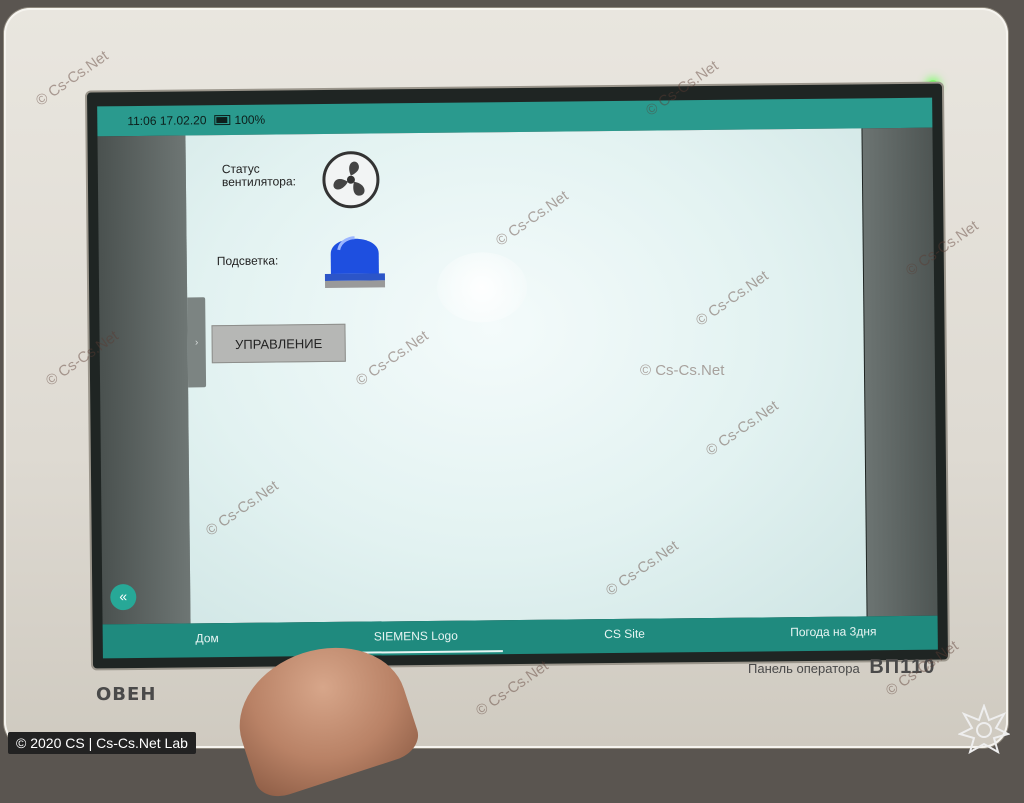 Image resolution: width=1024 pixels, height=803 pixels. Describe the element at coordinates (102, 743) in the screenshot. I see `credit-label: © 2020 CS | Cs-Cs.Net Lab` at that location.